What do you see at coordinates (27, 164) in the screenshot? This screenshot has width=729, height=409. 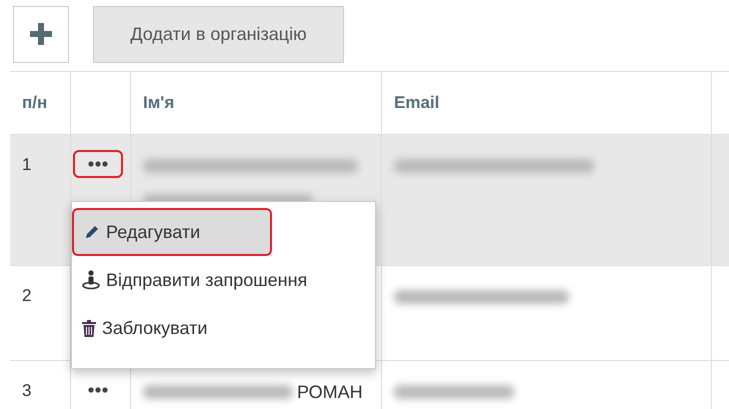 I see `row-number: 1` at bounding box center [27, 164].